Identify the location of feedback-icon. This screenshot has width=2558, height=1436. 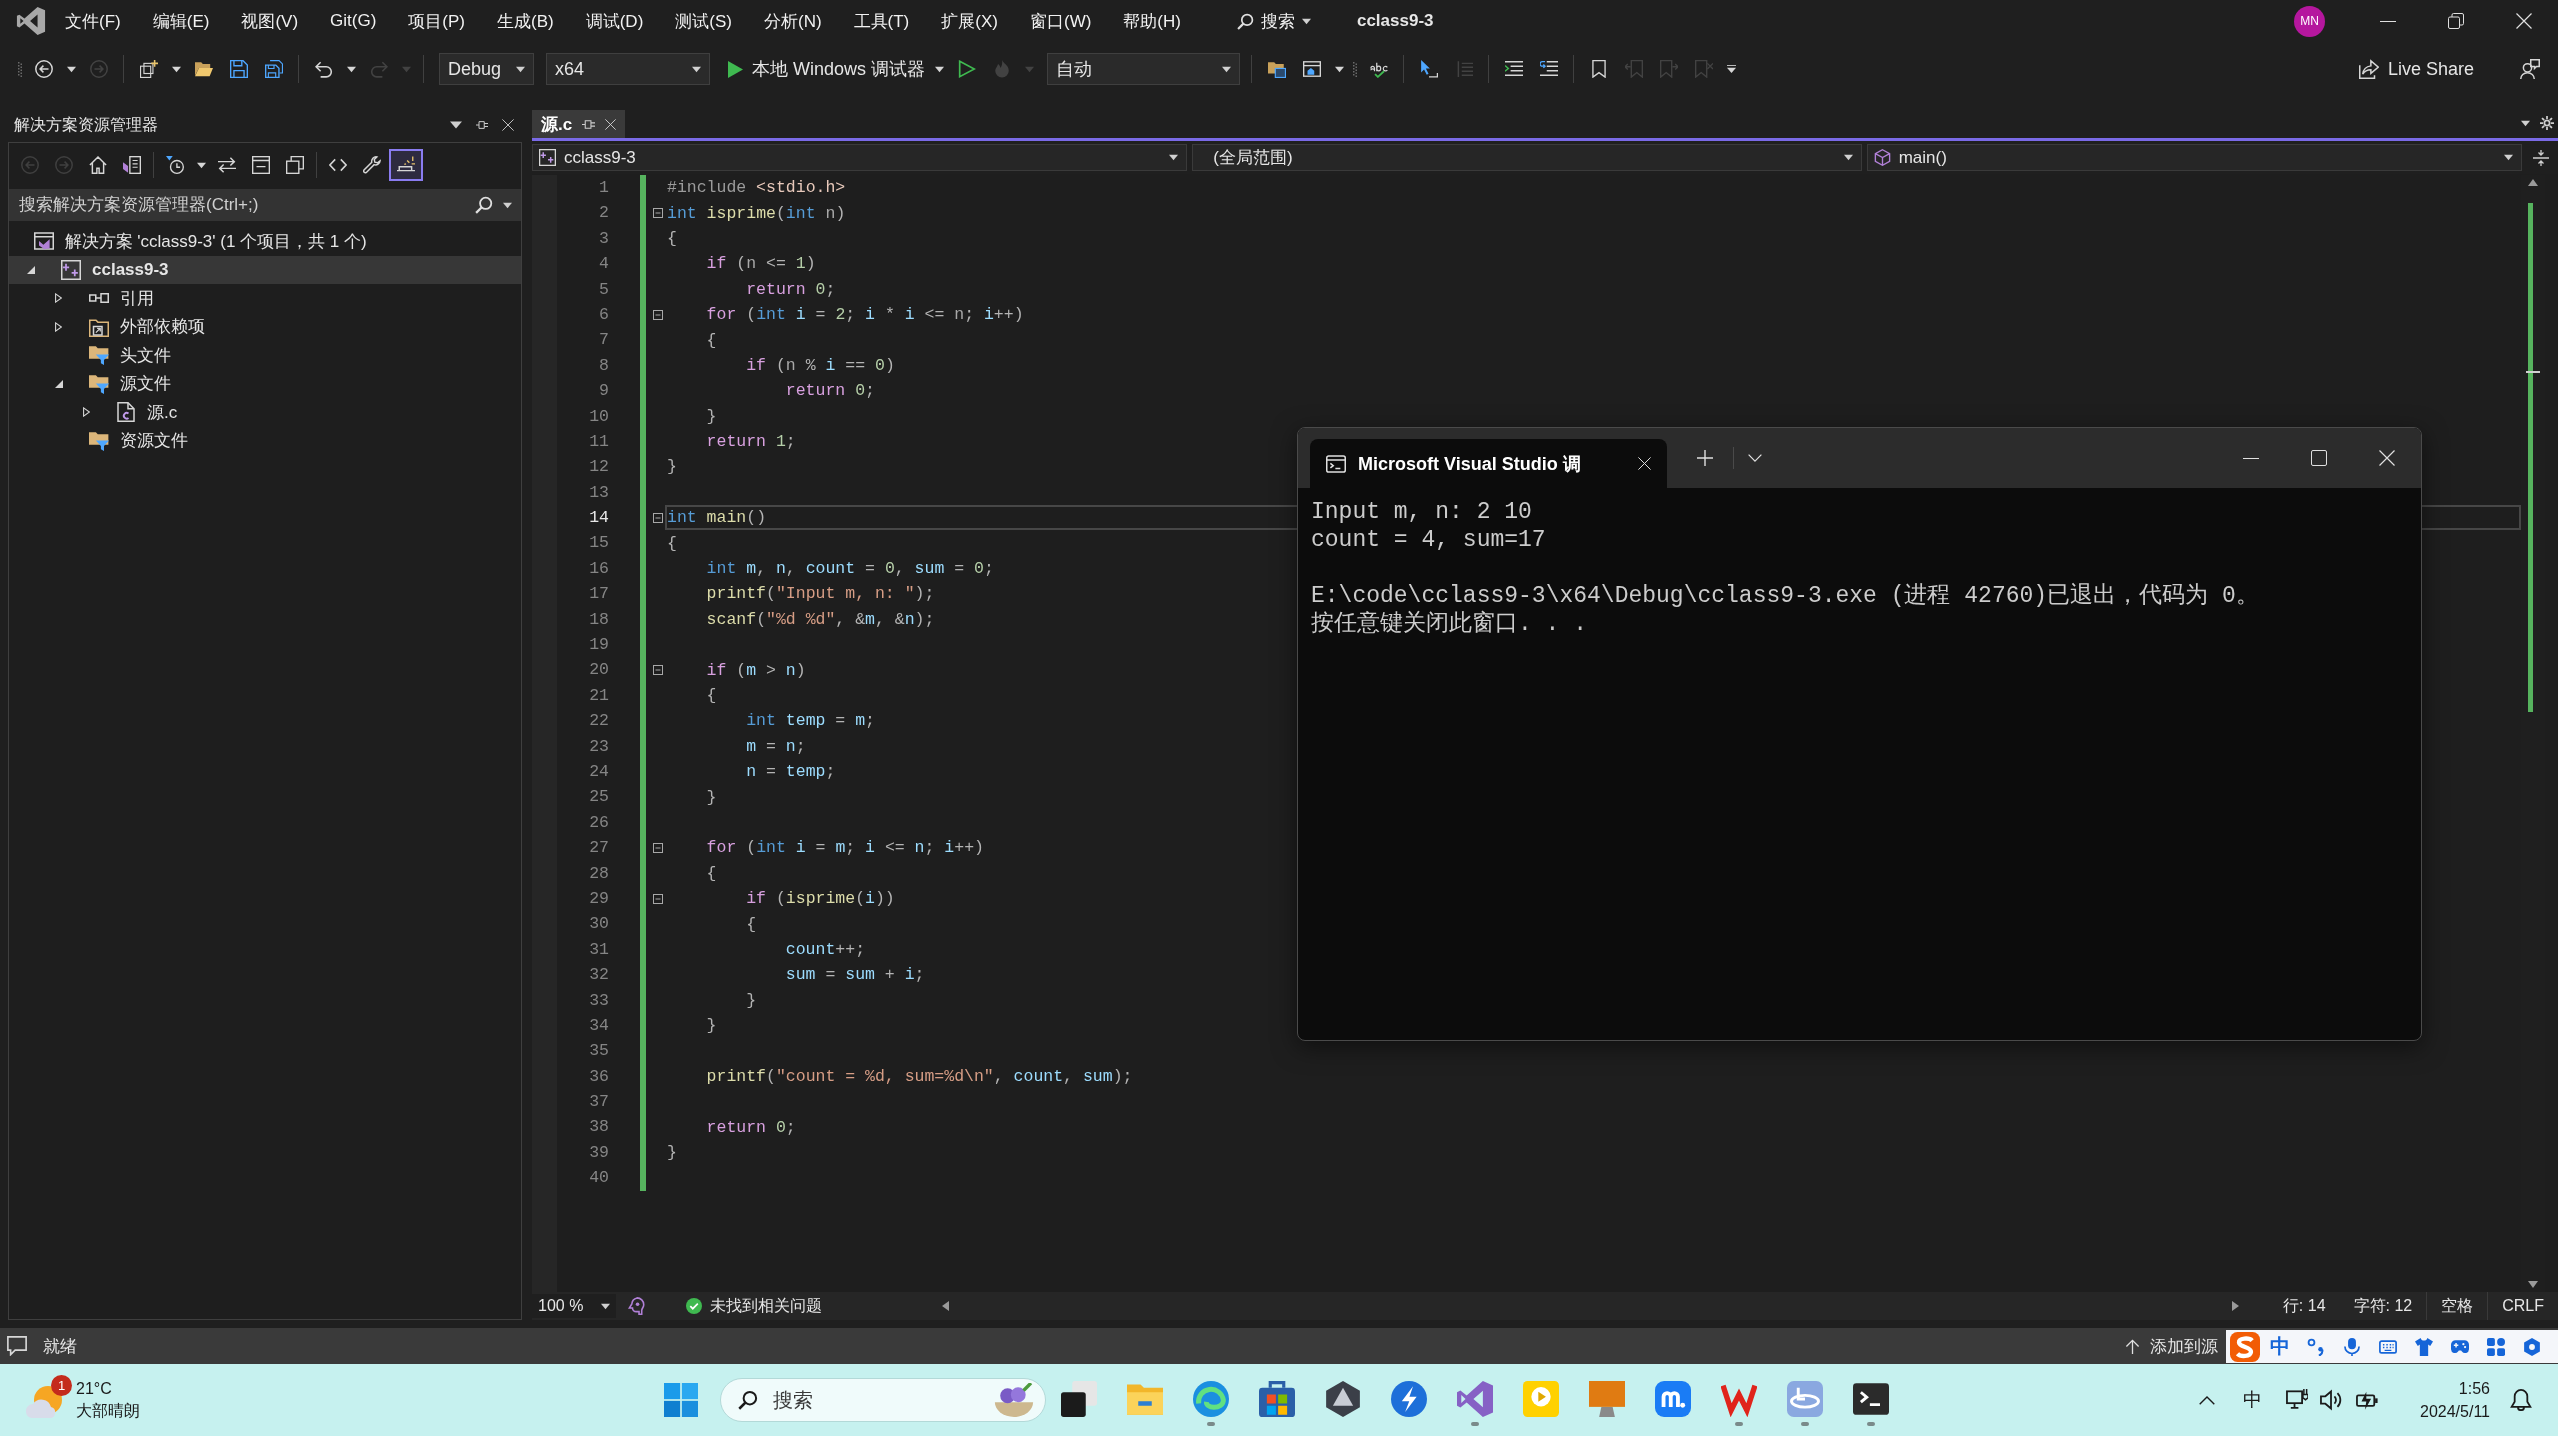
(2530, 69).